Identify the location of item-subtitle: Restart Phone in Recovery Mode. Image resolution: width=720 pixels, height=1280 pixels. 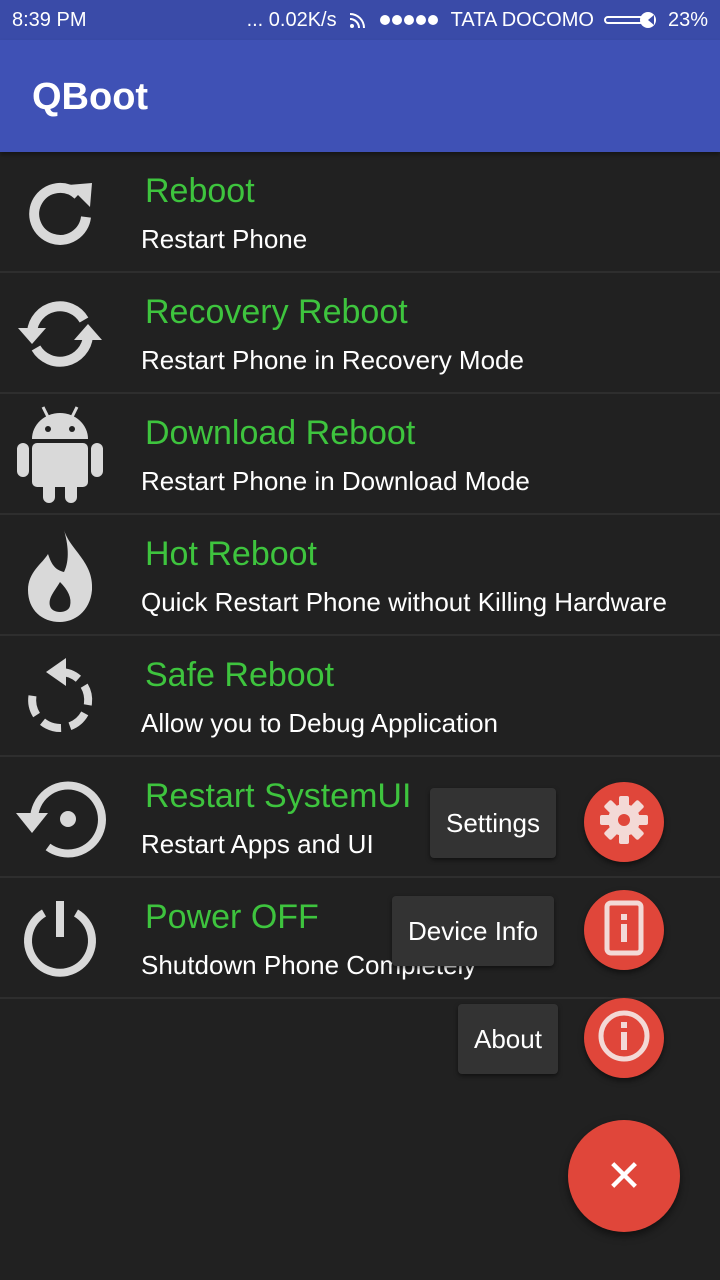
(332, 360).